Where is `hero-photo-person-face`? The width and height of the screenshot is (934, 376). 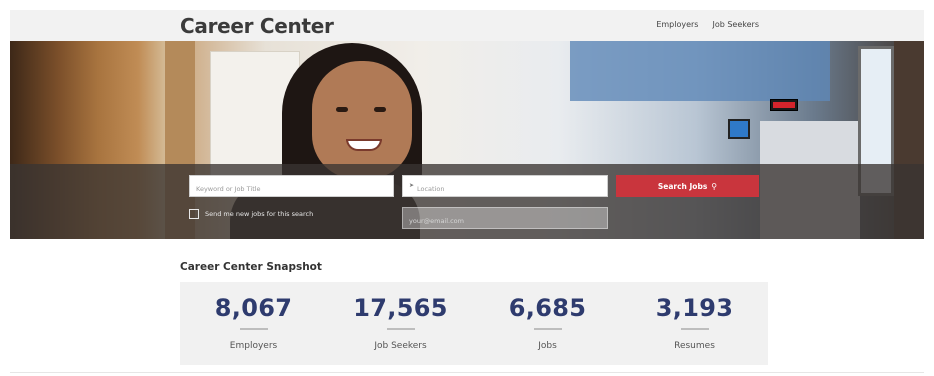 hero-photo-person-face is located at coordinates (362, 120).